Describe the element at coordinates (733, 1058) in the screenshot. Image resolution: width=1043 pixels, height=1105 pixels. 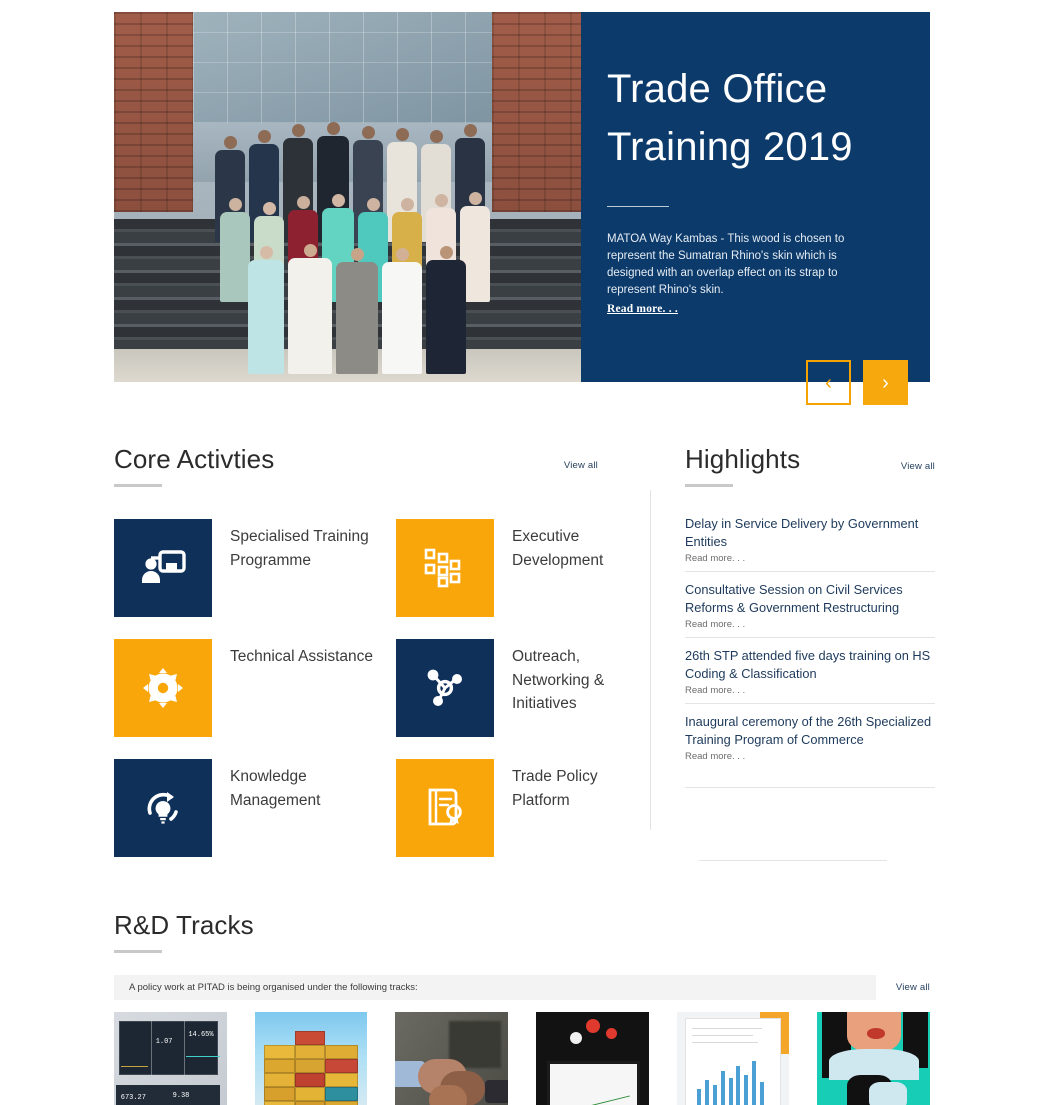
I see `bar-chart-report-thumbnail` at that location.